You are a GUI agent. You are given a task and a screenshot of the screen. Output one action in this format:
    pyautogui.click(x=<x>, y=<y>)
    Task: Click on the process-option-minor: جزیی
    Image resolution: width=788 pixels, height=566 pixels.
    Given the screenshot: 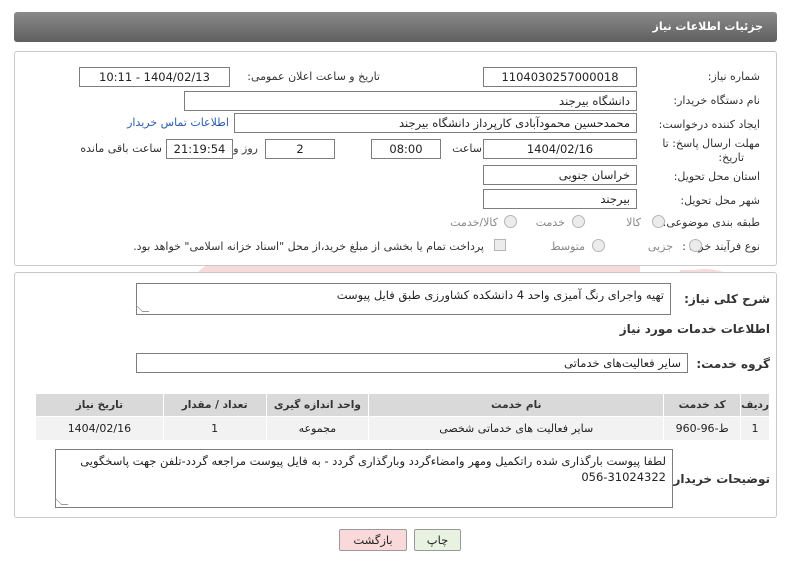 What is the action you would take?
    pyautogui.click(x=660, y=246)
    